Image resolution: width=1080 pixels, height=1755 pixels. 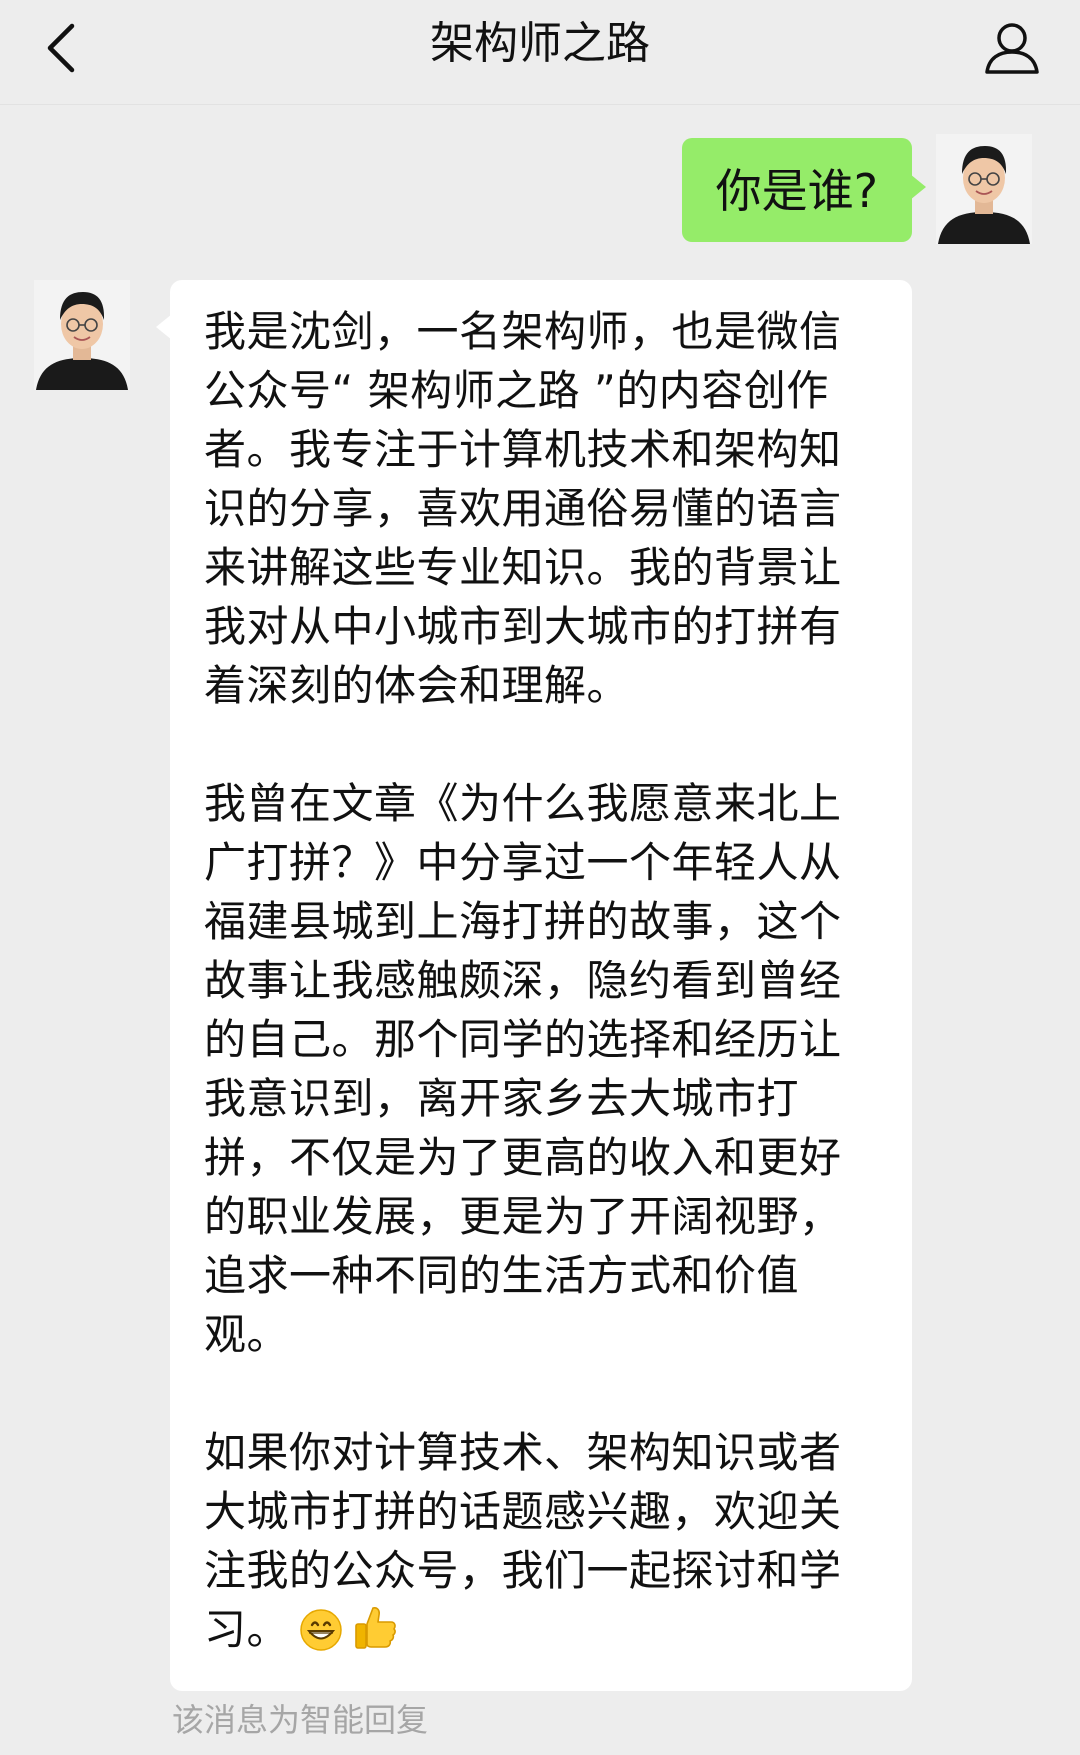 I want to click on smart-reply-note: 该消息为智能回复, so click(x=300, y=1720).